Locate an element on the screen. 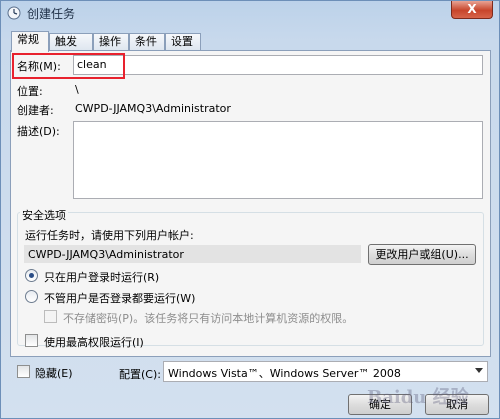 This screenshot has width=500, height=419. watermark: Baidu 经验 is located at coordinates (418, 397).